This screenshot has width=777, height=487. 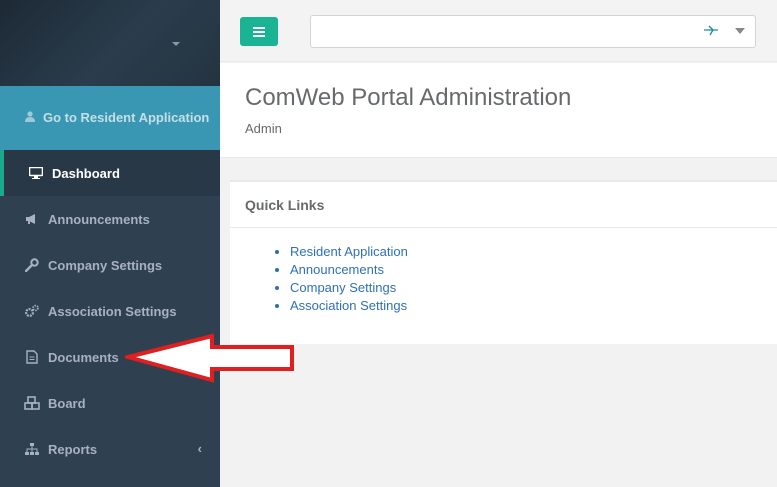 What do you see at coordinates (711, 31) in the screenshot?
I see `loading-icon` at bounding box center [711, 31].